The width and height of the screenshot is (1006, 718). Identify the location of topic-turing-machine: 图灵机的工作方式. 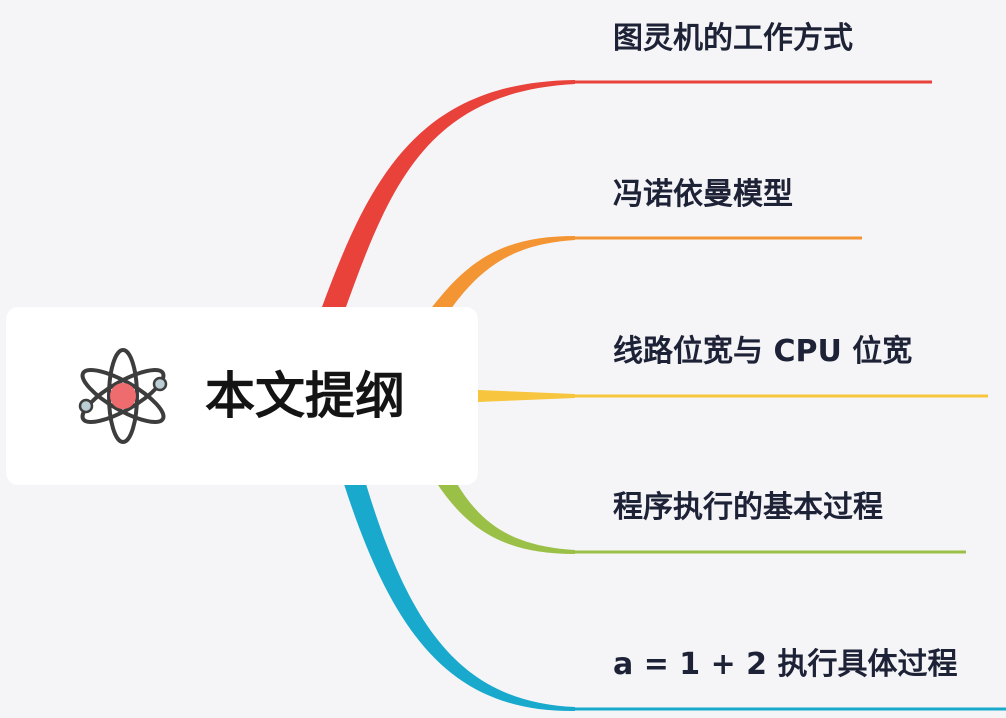
(733, 39).